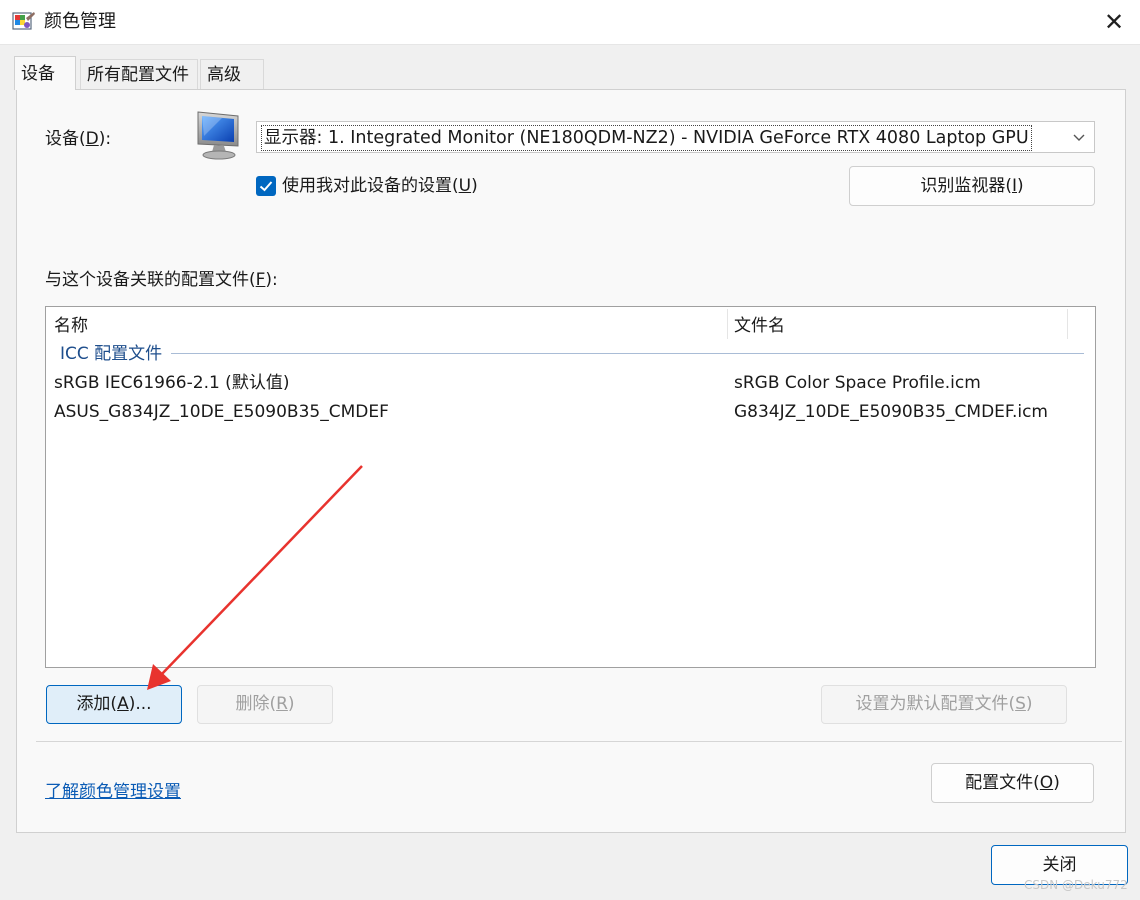 This screenshot has height=900, width=1140. Describe the element at coordinates (944, 704) in the screenshot. I see `set-default-profile-button: 设置为默认配置文件(S)` at that location.